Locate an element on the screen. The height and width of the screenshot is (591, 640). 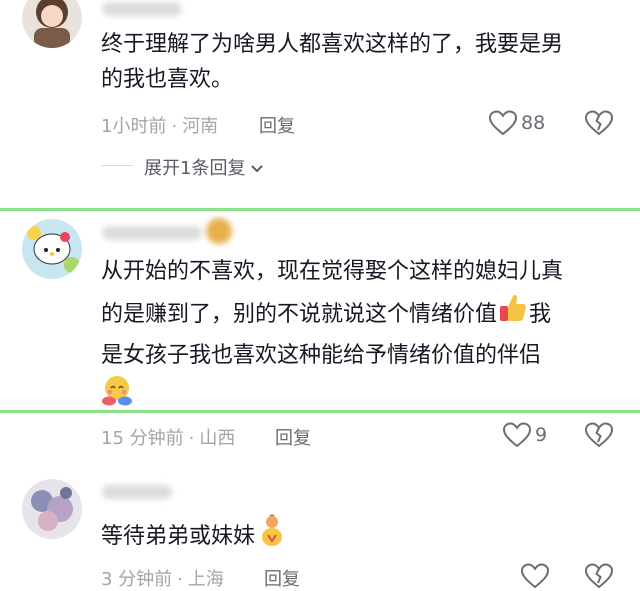
comment-text-segment: 的是赚到了，别的不说就说这个情绪价值 is located at coordinates (299, 314).